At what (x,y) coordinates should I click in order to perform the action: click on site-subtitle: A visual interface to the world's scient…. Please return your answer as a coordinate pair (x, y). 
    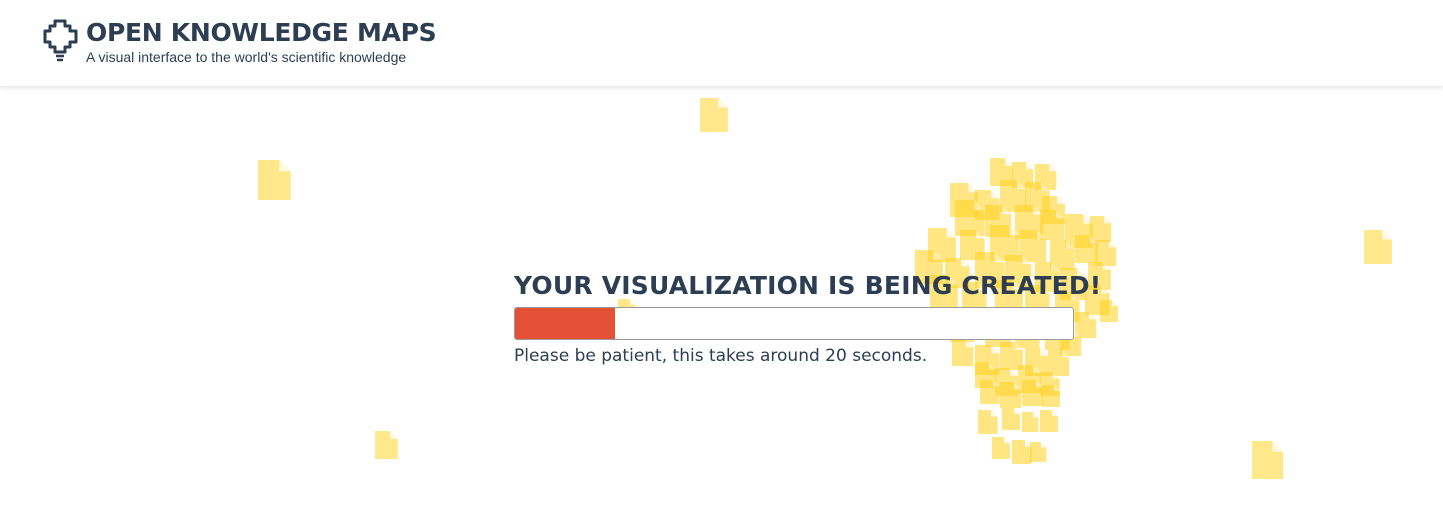
    Looking at the image, I should click on (246, 57).